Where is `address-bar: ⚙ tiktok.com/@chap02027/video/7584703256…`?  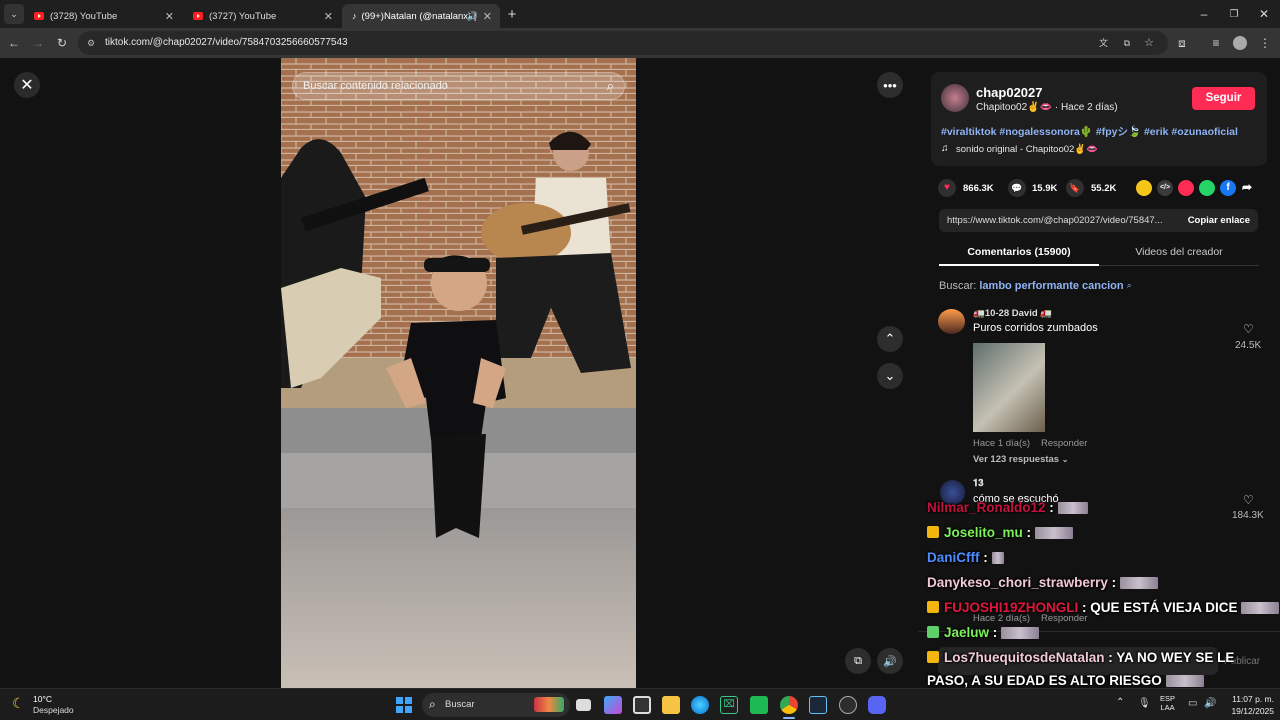
address-bar: ⚙ tiktok.com/@chap02027/video/7584703256… is located at coordinates (623, 43).